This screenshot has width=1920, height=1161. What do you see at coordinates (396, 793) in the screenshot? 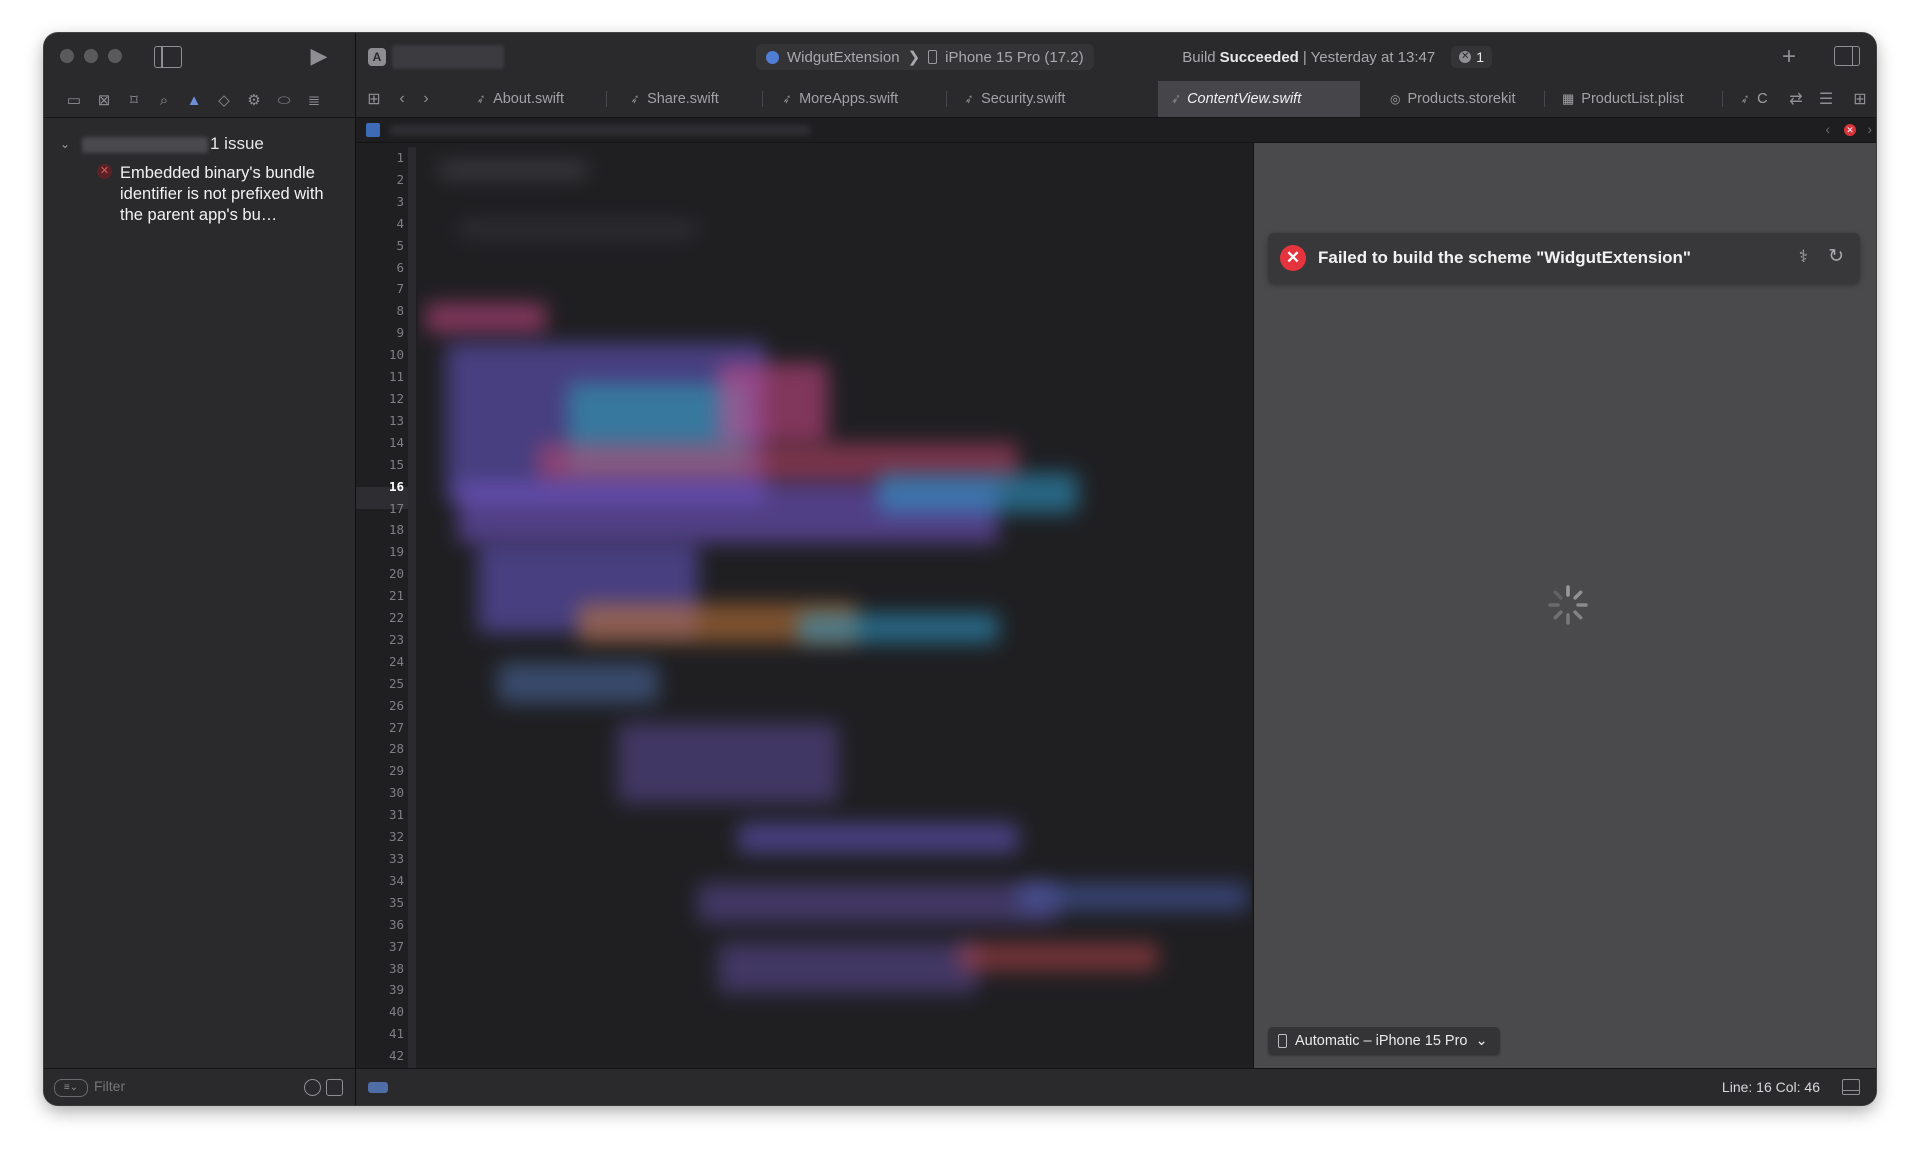
I see `line-number: 30` at bounding box center [396, 793].